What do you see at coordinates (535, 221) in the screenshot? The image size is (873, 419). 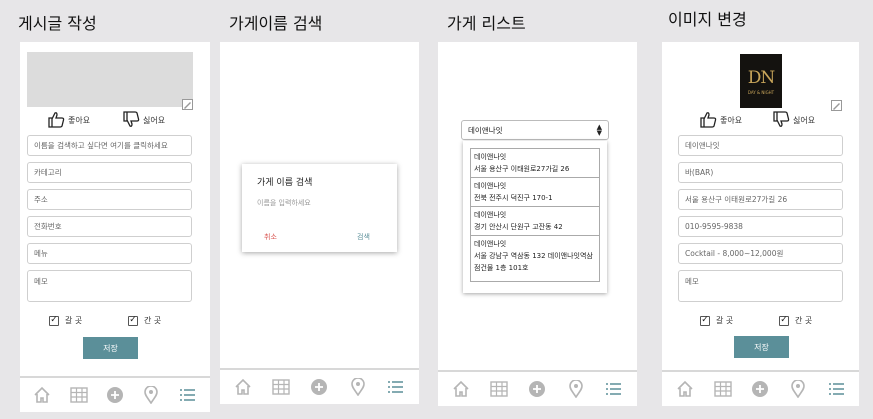 I see `store-option: 데이앤나잇 경기 안산시 단원구 고잔동 42` at bounding box center [535, 221].